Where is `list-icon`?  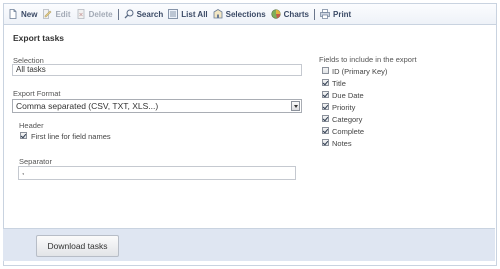
list-icon is located at coordinates (173, 14).